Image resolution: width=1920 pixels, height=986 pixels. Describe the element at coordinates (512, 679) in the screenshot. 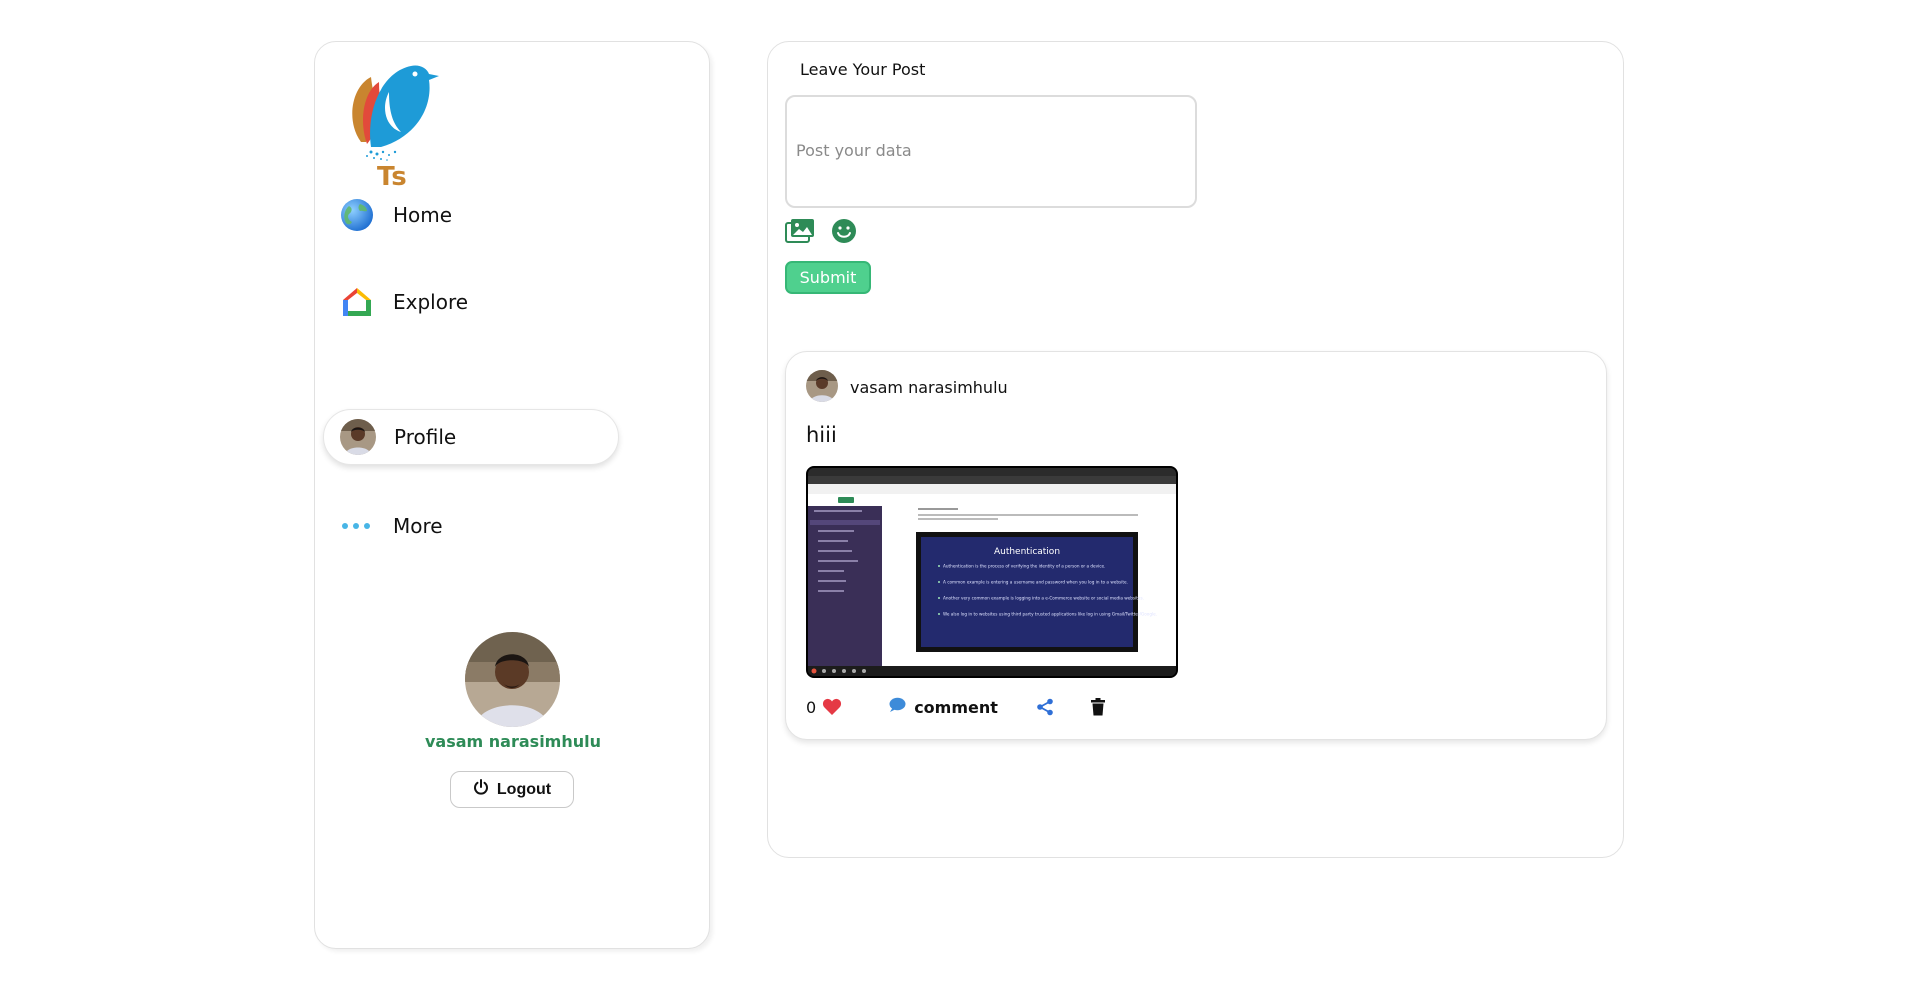

I see `user-avatar` at that location.